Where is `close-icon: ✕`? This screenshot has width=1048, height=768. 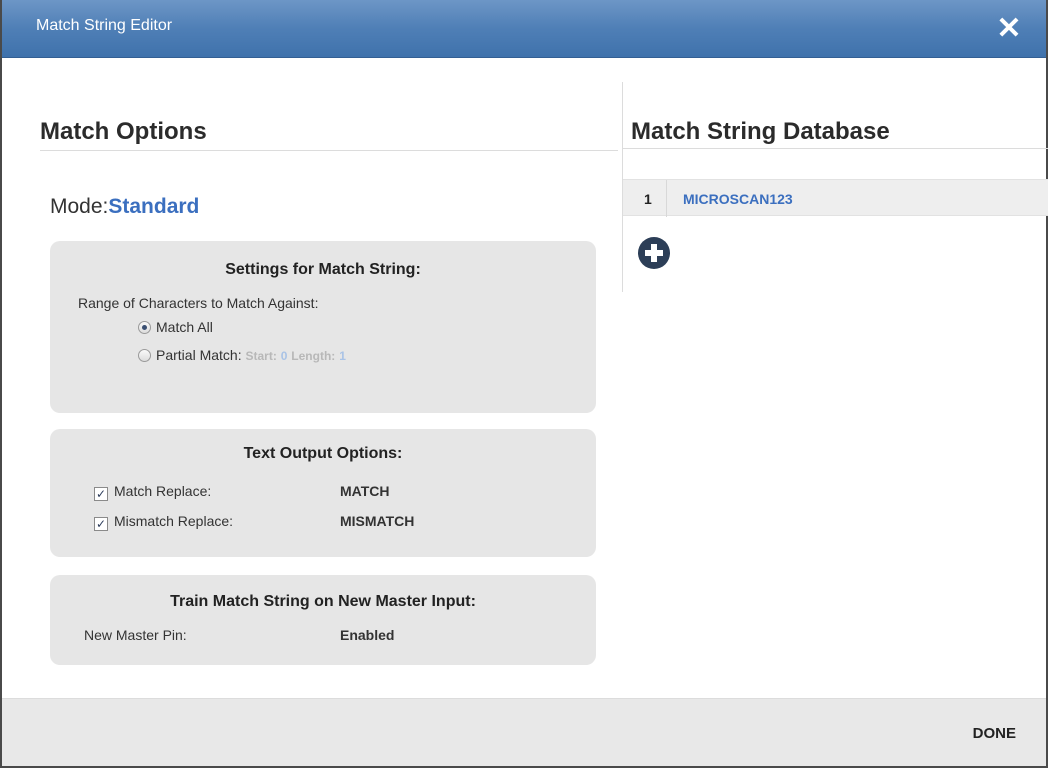 close-icon: ✕ is located at coordinates (1009, 29).